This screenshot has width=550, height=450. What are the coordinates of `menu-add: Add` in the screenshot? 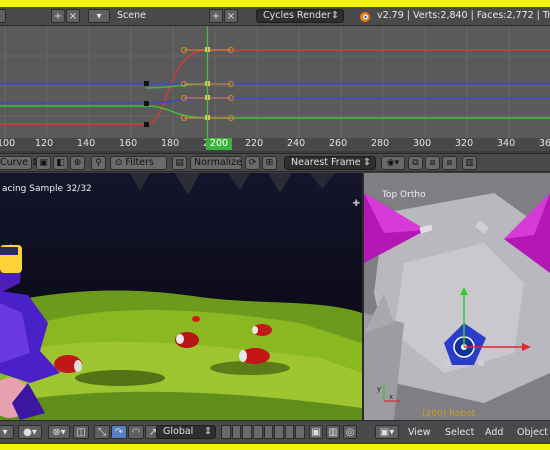 It's located at (494, 432).